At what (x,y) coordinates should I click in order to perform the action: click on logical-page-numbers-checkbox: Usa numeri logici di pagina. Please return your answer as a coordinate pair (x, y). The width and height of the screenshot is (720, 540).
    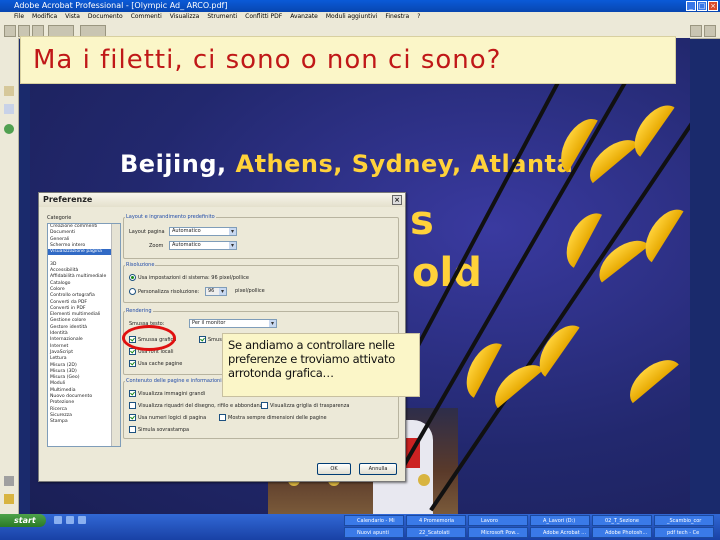
    Looking at the image, I should click on (167, 417).